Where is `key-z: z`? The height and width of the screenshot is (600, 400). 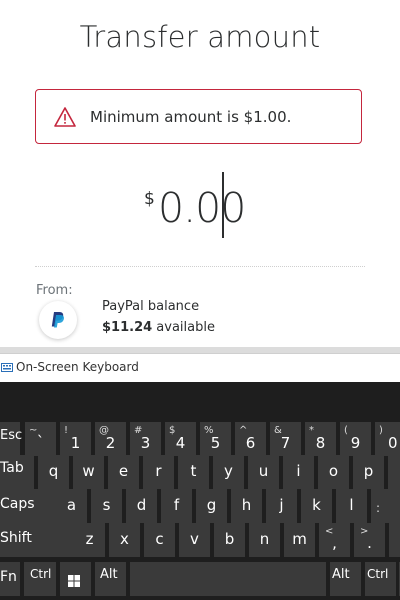 key-z: z is located at coordinates (89, 540).